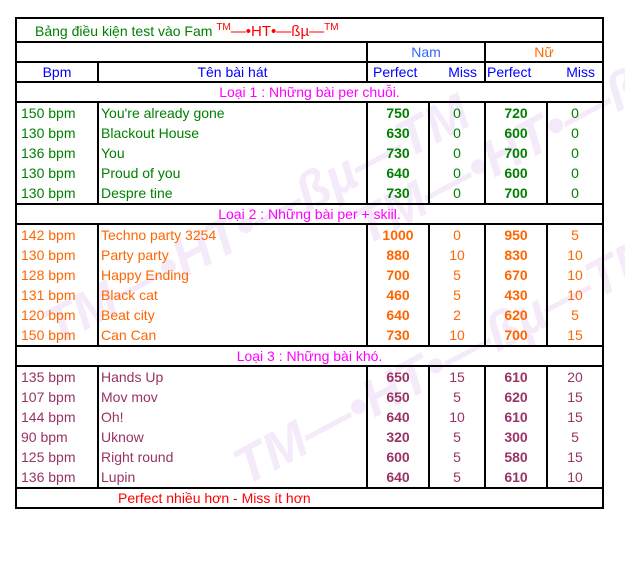 Image resolution: width=625 pixels, height=569 pixels. I want to click on table-row: 130 bpm Proud of you 640 0 600 0, so click(309, 173).